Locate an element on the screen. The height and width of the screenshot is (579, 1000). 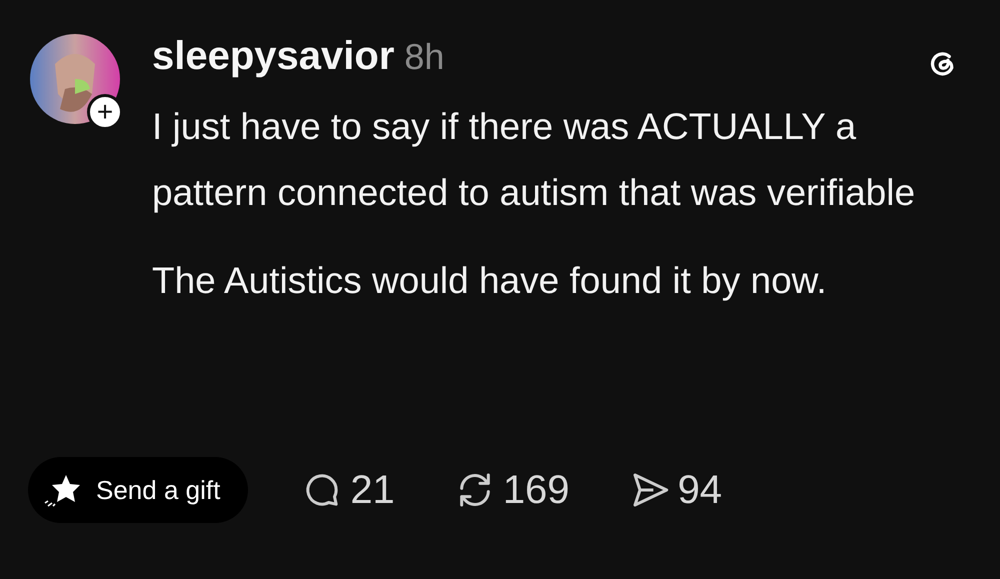
post-text: The Autistics would have found it by now. is located at coordinates (490, 281).